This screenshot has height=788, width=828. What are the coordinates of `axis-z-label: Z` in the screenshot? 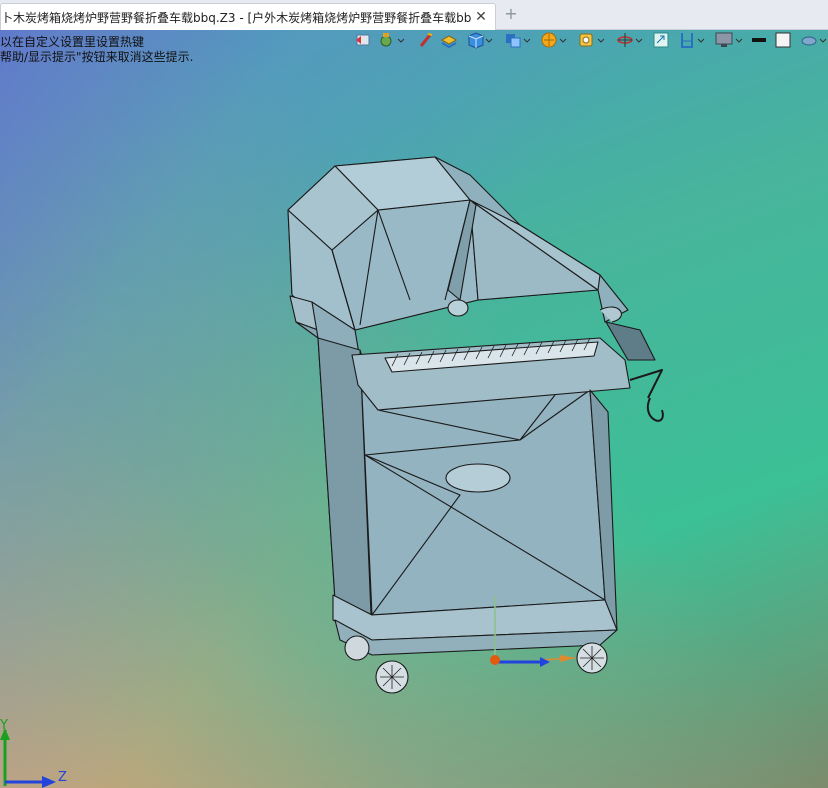 It's located at (62, 777).